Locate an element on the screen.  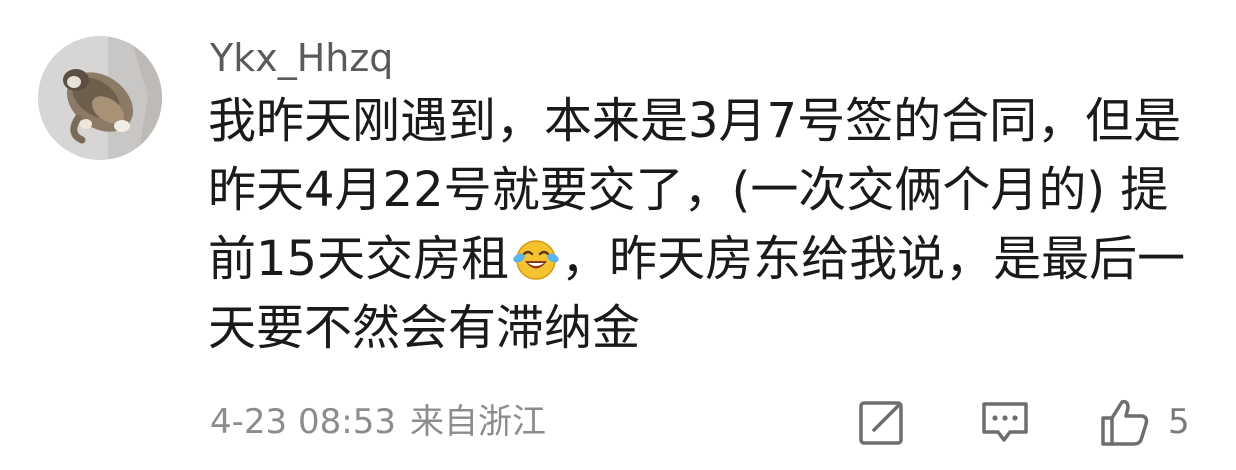
cat-avatar-image is located at coordinates (100, 98).